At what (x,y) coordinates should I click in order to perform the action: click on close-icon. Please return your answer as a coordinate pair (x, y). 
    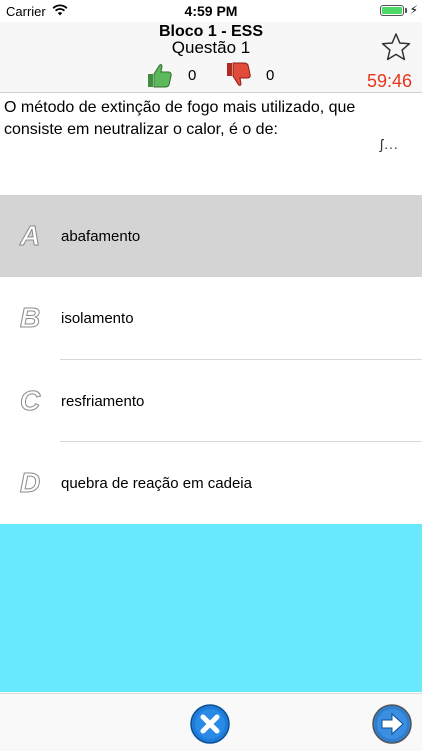
    Looking at the image, I should click on (210, 724).